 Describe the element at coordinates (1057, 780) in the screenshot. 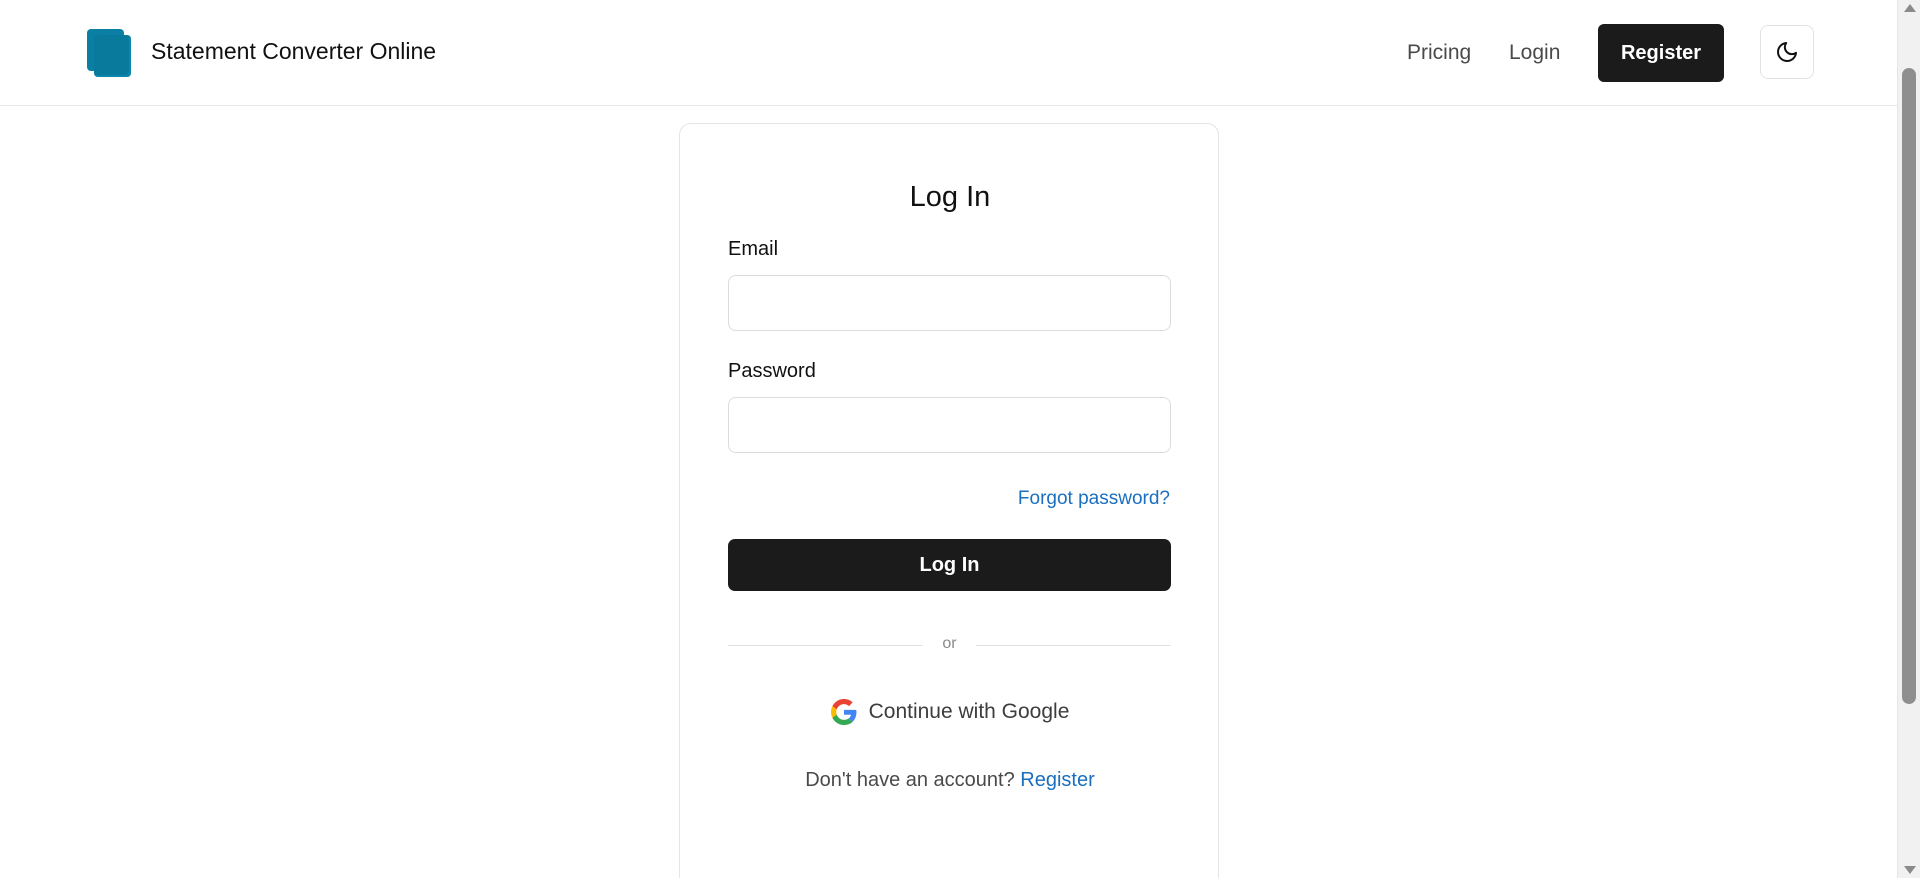

I see `register-link: Register` at that location.